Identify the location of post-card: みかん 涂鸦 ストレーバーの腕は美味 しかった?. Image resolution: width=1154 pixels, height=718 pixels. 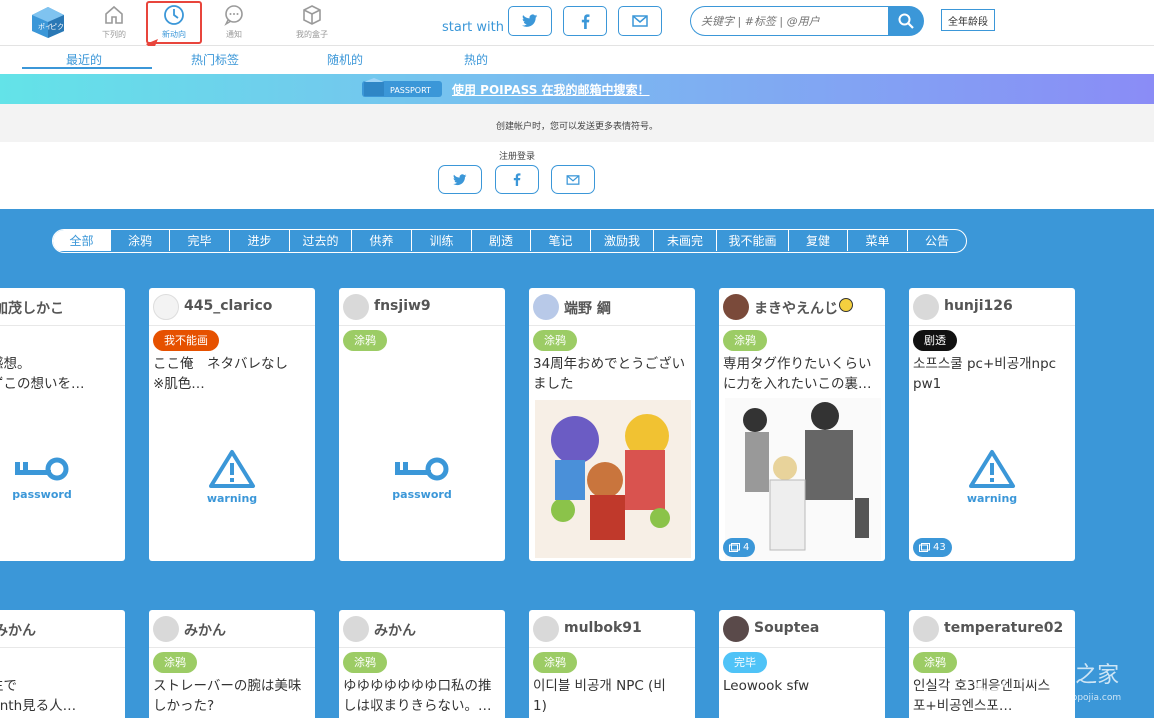
(232, 664).